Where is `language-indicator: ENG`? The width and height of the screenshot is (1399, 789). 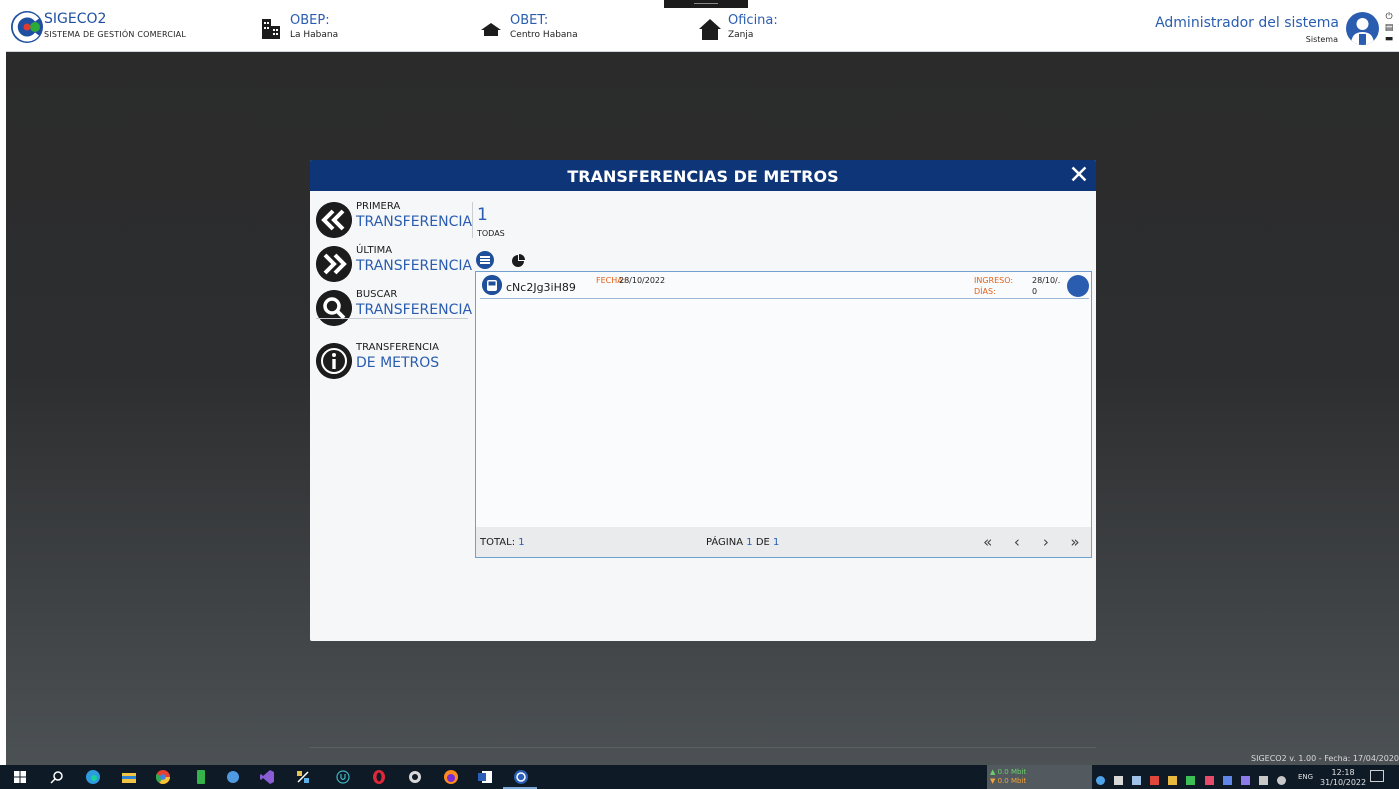 language-indicator: ENG is located at coordinates (1305, 777).